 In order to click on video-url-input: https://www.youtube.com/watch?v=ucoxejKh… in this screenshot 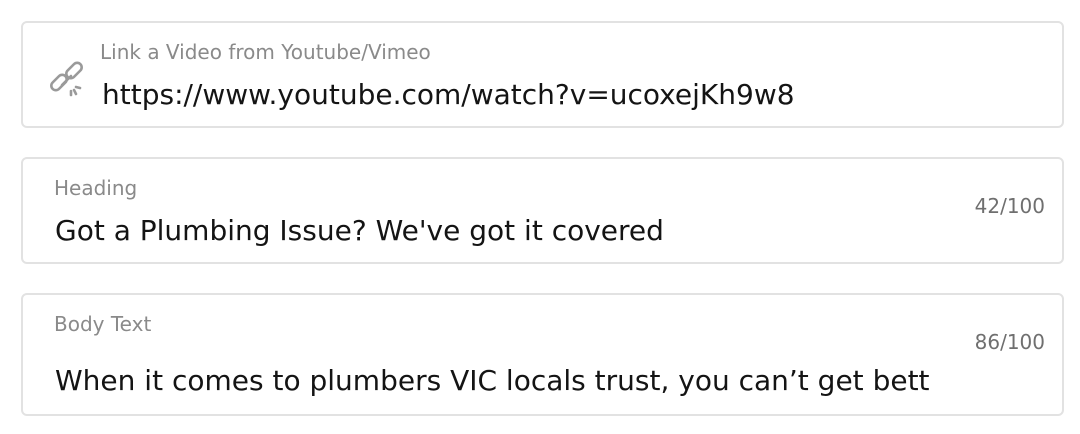, I will do `click(562, 94)`.